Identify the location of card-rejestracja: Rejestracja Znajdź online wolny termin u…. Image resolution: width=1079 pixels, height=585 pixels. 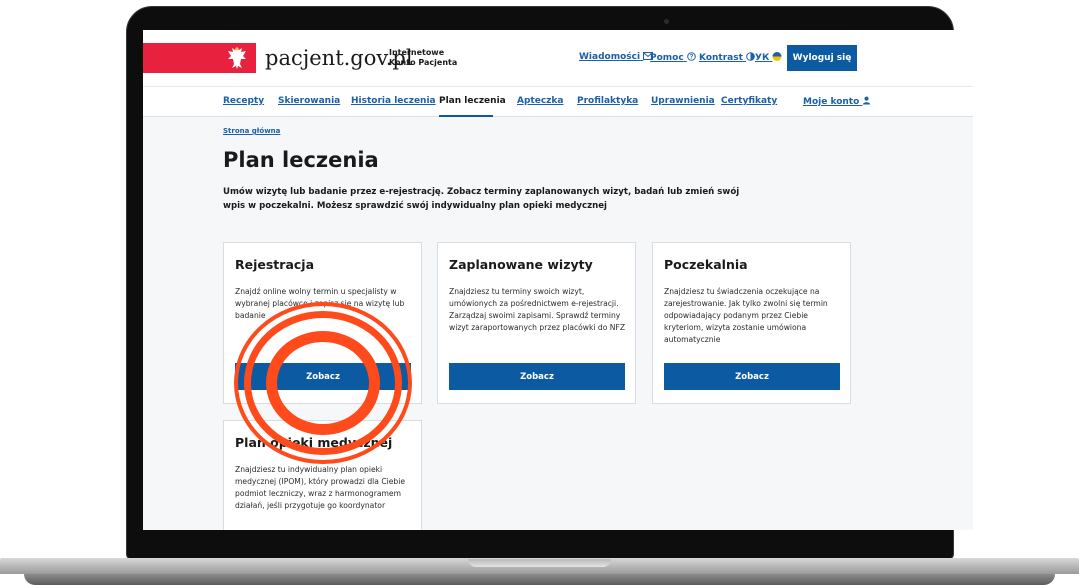
(322, 323).